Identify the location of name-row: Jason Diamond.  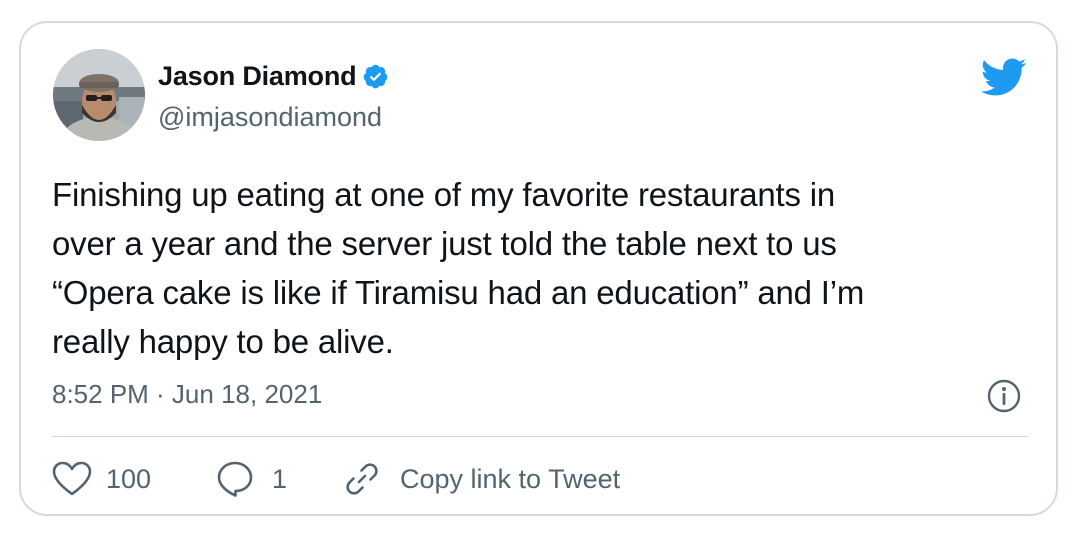
(273, 76).